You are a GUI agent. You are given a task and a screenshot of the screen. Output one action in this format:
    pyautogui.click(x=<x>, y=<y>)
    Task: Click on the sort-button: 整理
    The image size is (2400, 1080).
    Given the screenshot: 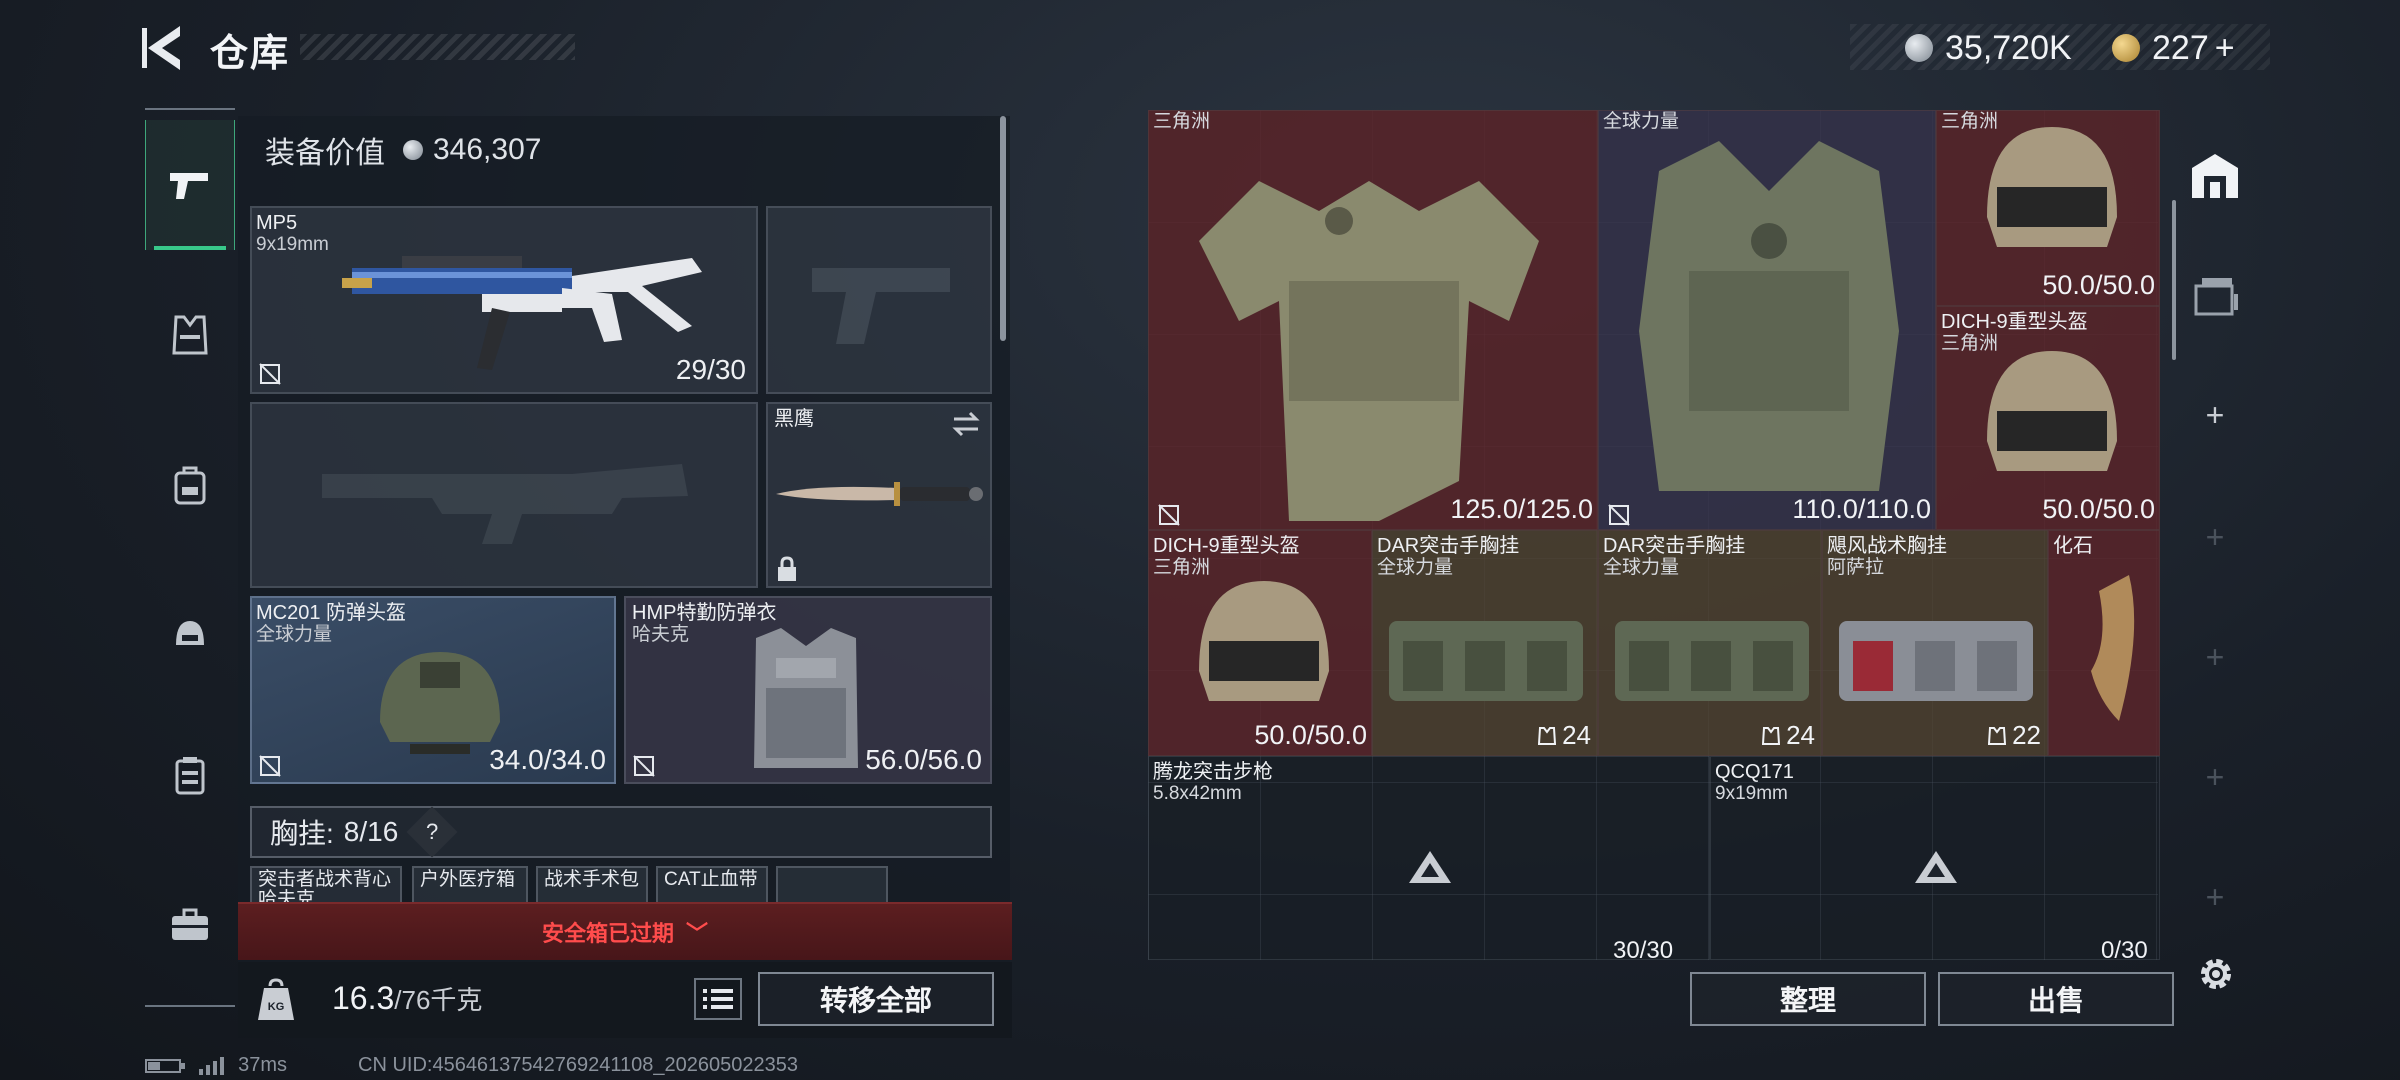 What is the action you would take?
    pyautogui.click(x=1808, y=999)
    